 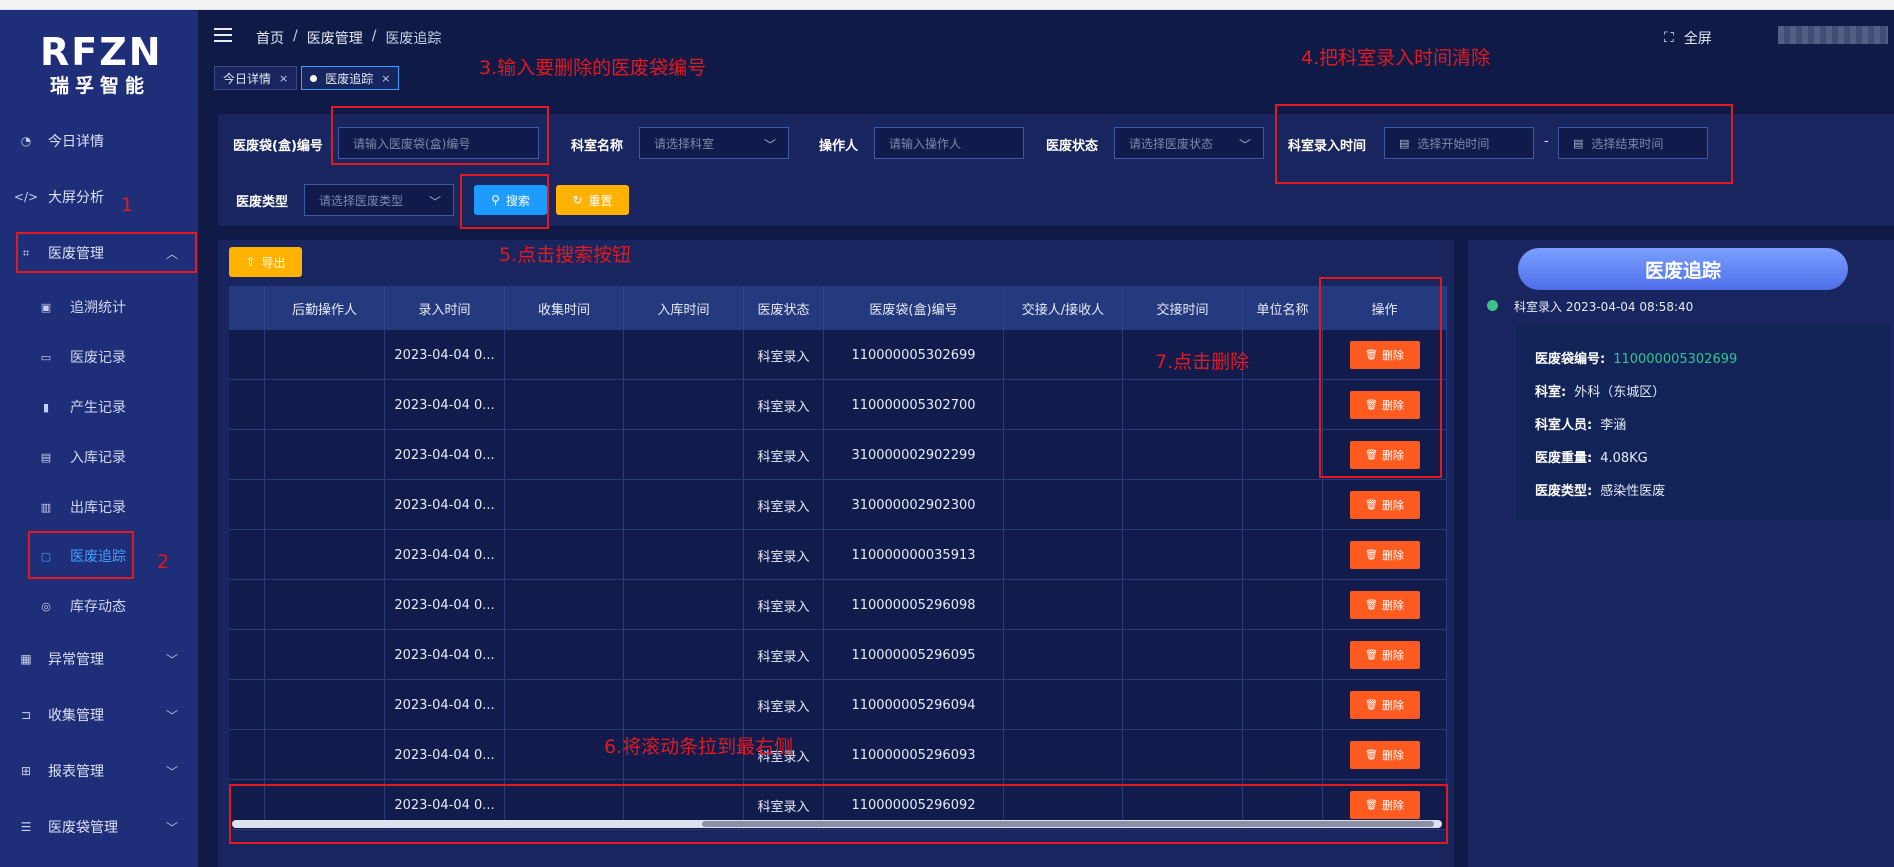 What do you see at coordinates (99, 407) in the screenshot?
I see `sidebar-sub-produce-records: ▮ 产生记录` at bounding box center [99, 407].